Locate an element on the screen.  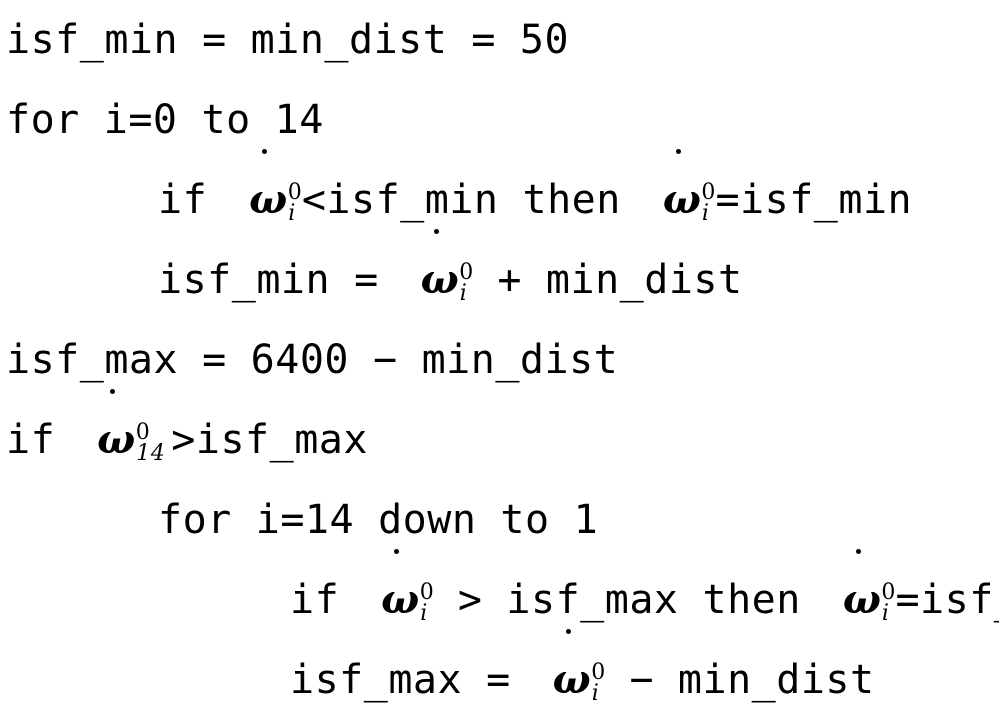
loop-init: i=14 is located at coordinates (305, 520).